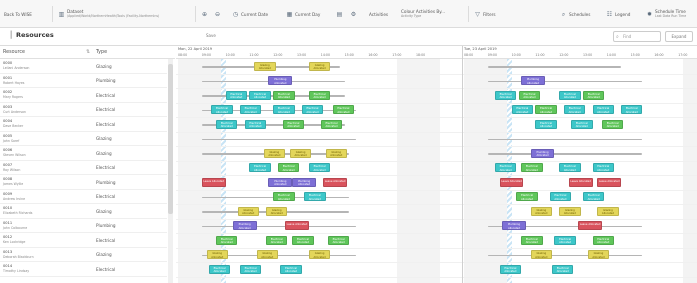 The height and width of the screenshot is (283, 697). What do you see at coordinates (378, 14) in the screenshot?
I see `activities-menu: Activities` at bounding box center [378, 14].